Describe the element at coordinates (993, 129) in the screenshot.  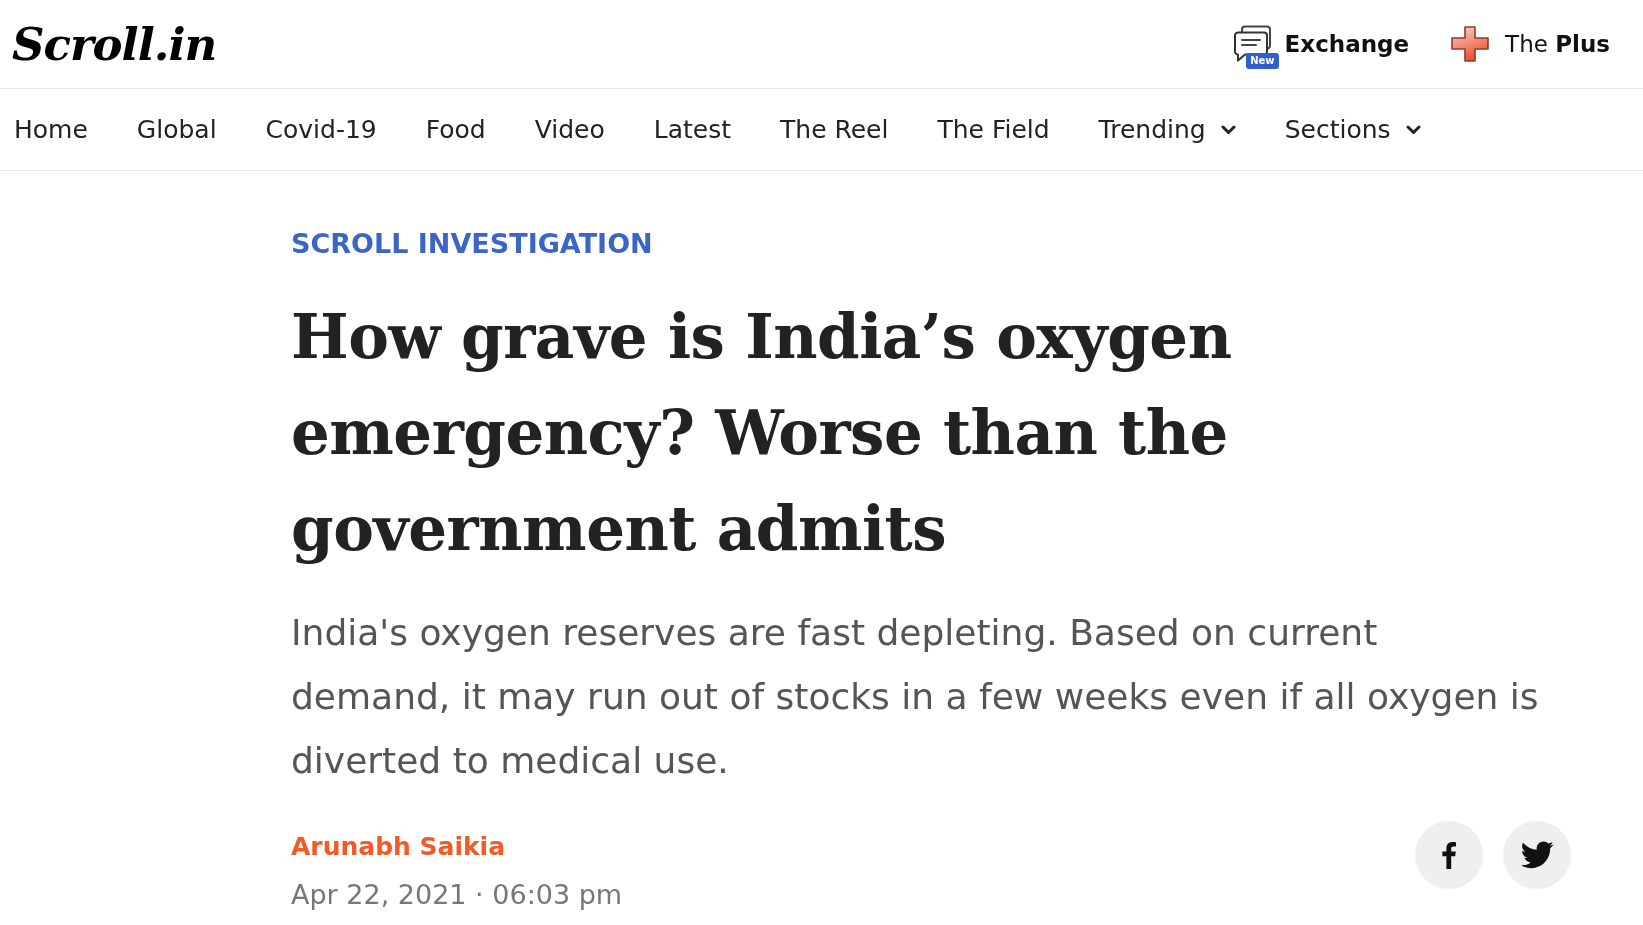
I see `nav-link: The Field` at that location.